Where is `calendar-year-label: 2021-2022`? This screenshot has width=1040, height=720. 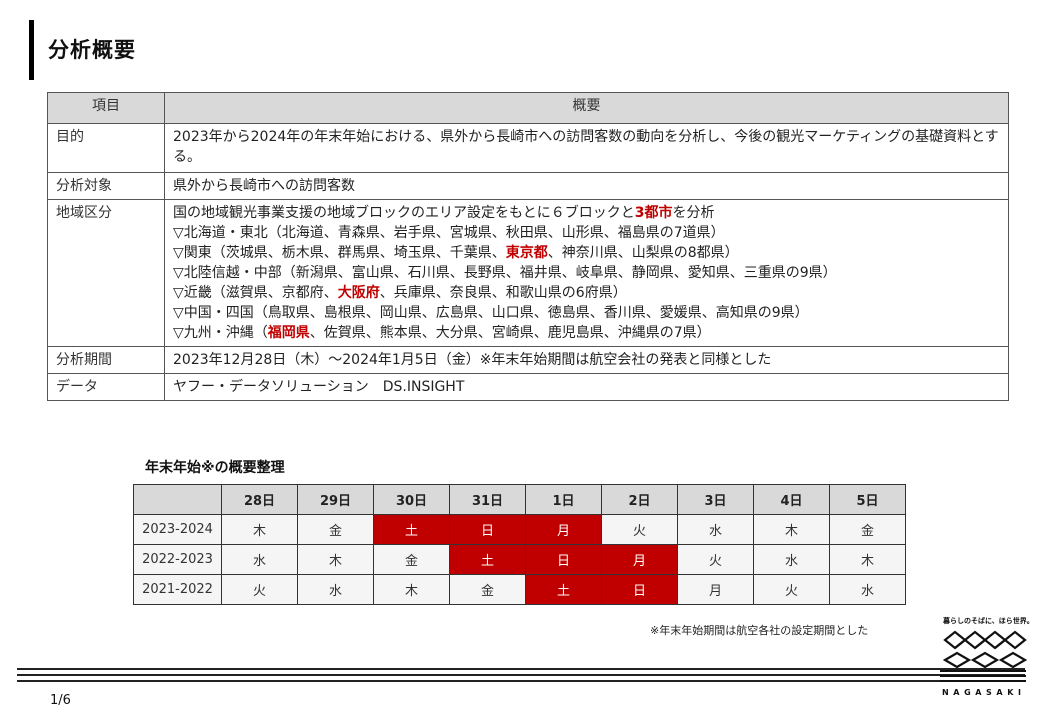 calendar-year-label: 2021-2022 is located at coordinates (177, 589).